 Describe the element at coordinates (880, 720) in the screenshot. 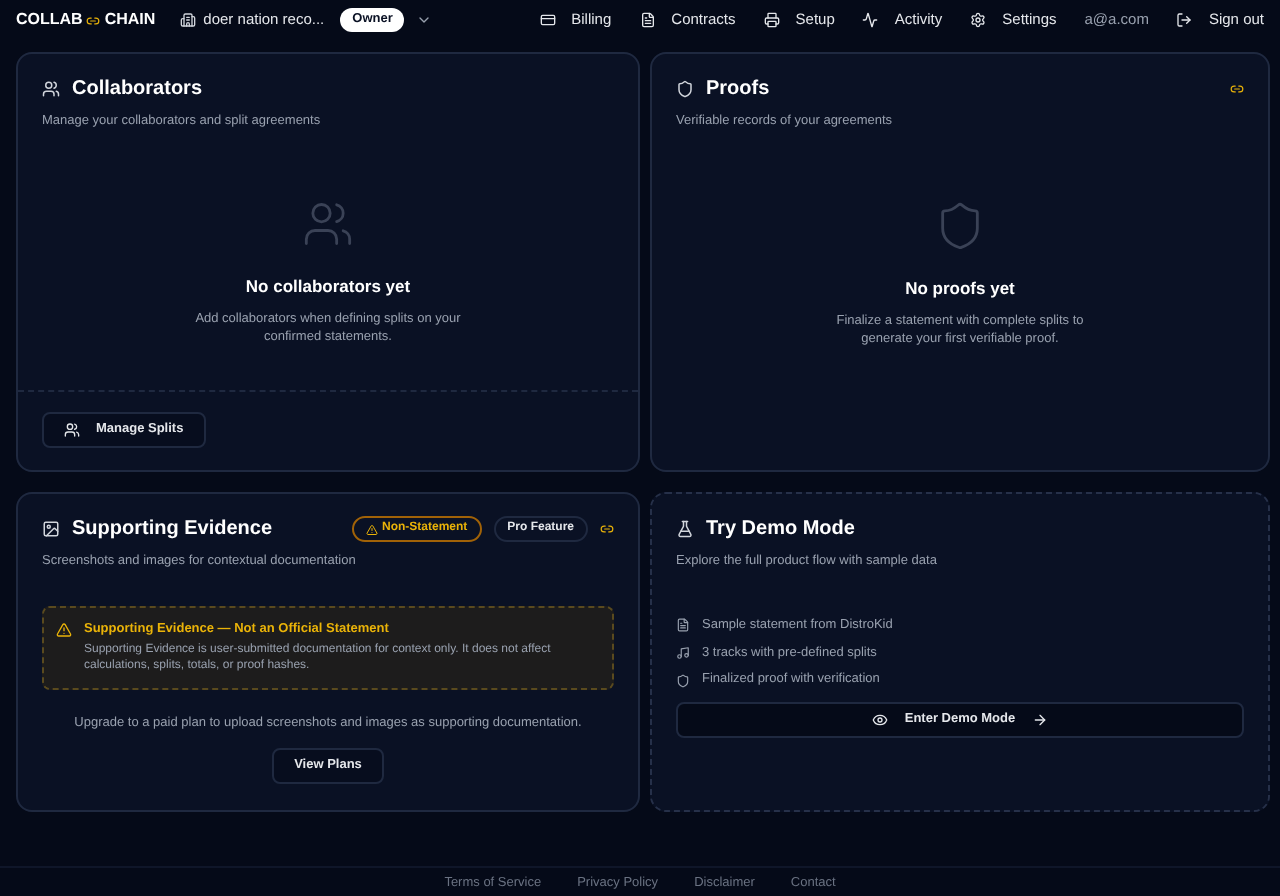

I see `eye-icon` at that location.